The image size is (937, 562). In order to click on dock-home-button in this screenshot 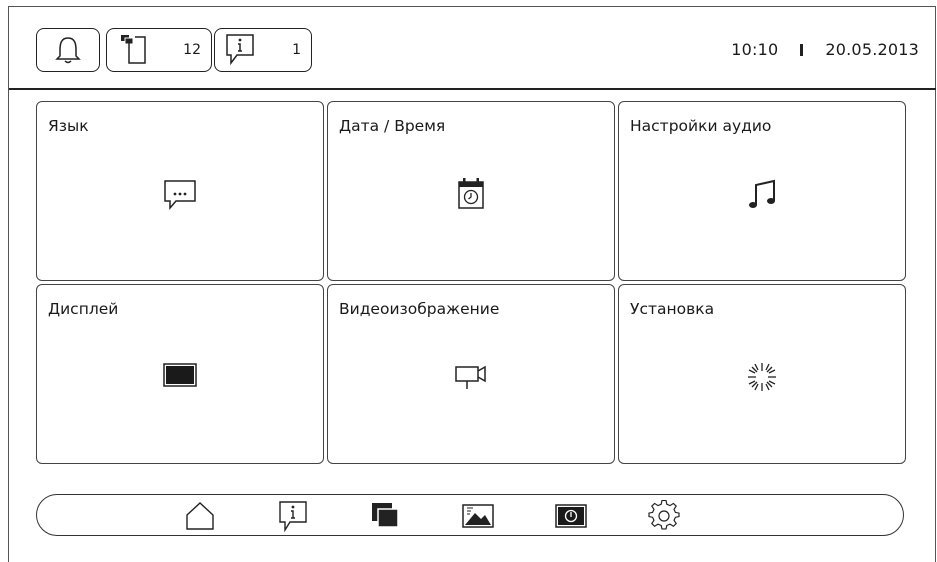, I will do `click(200, 516)`.